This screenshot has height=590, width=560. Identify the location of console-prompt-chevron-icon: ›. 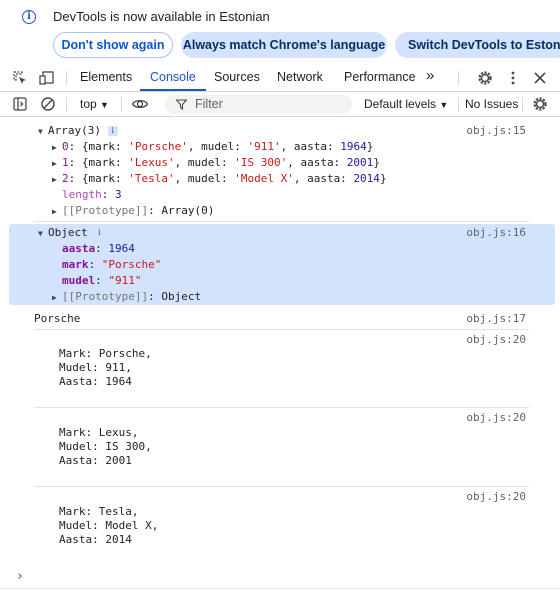
(20, 576).